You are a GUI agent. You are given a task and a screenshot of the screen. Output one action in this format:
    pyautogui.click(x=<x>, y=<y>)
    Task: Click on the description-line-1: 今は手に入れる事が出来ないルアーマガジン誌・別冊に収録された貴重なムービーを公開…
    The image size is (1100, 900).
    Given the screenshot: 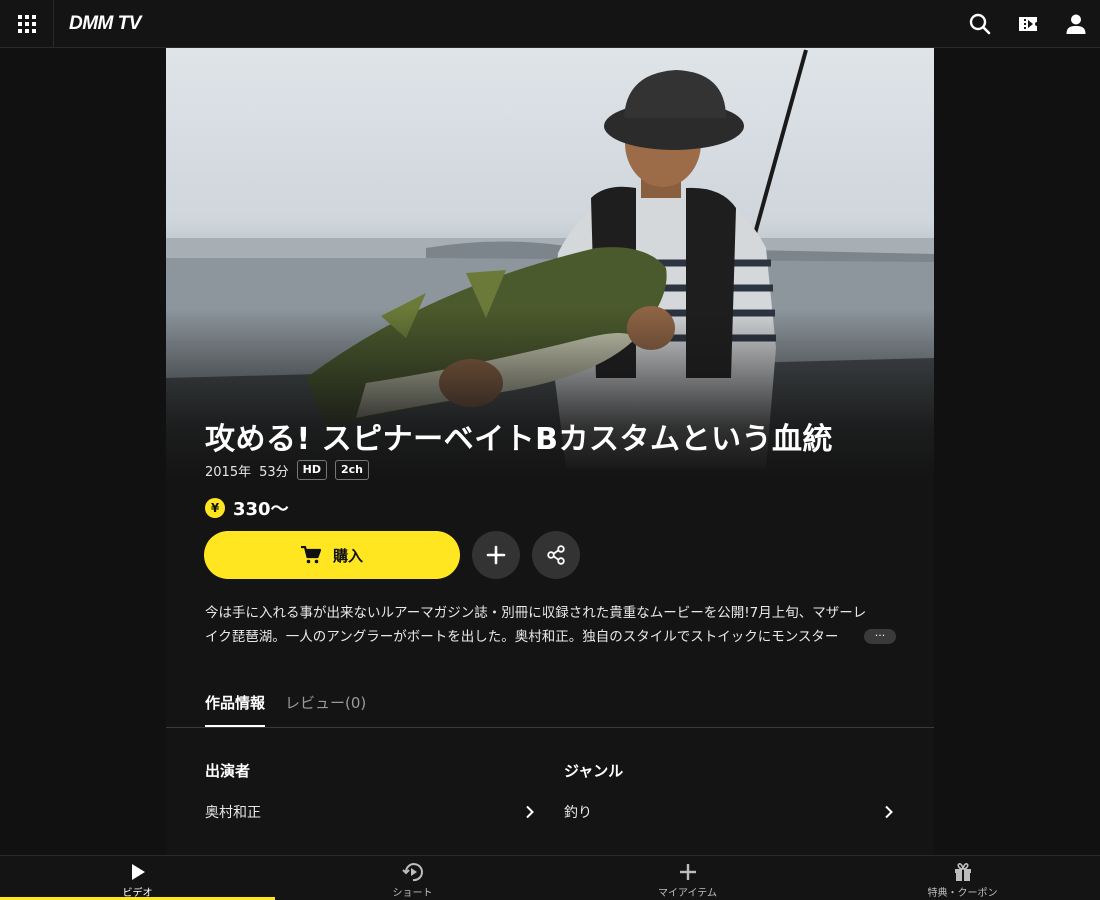 What is the action you would take?
    pyautogui.click(x=536, y=613)
    